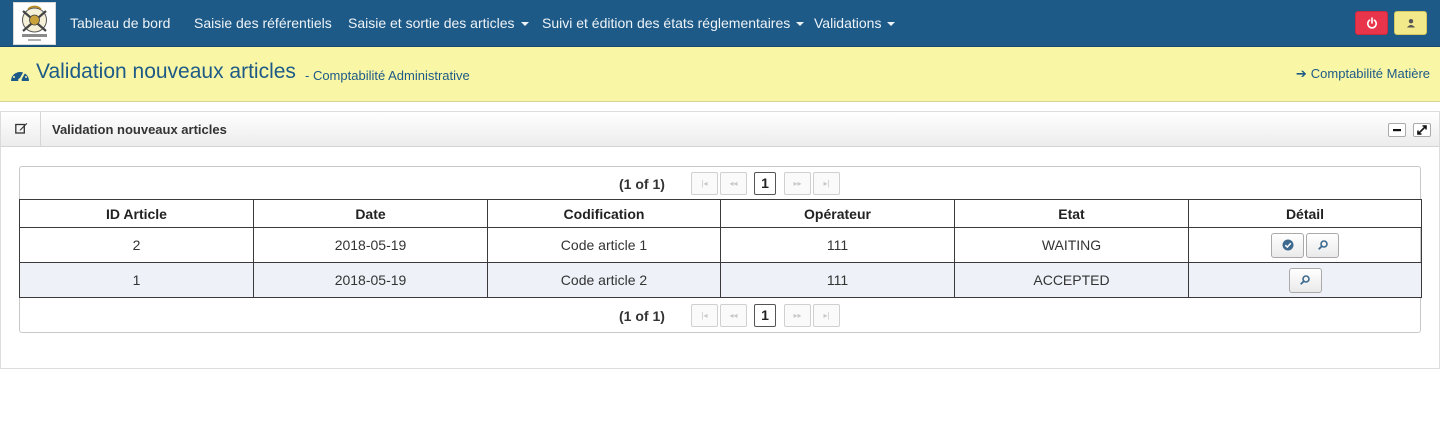  I want to click on table-row: 1 2018-05-19 Code article 2 111 ACCEPTED, so click(720, 280).